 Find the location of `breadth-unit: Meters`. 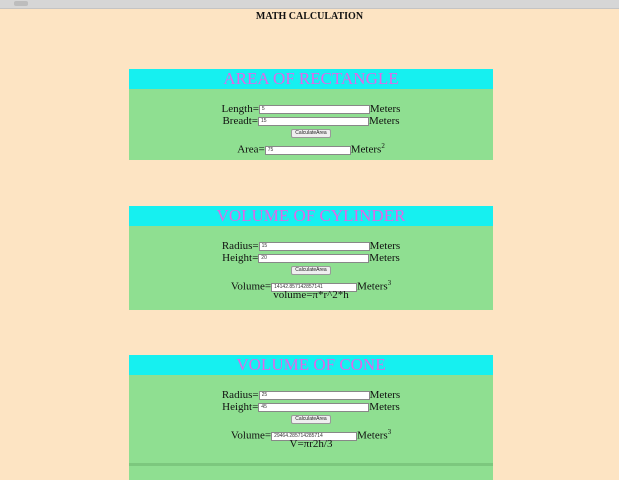

breadth-unit: Meters is located at coordinates (384, 121).